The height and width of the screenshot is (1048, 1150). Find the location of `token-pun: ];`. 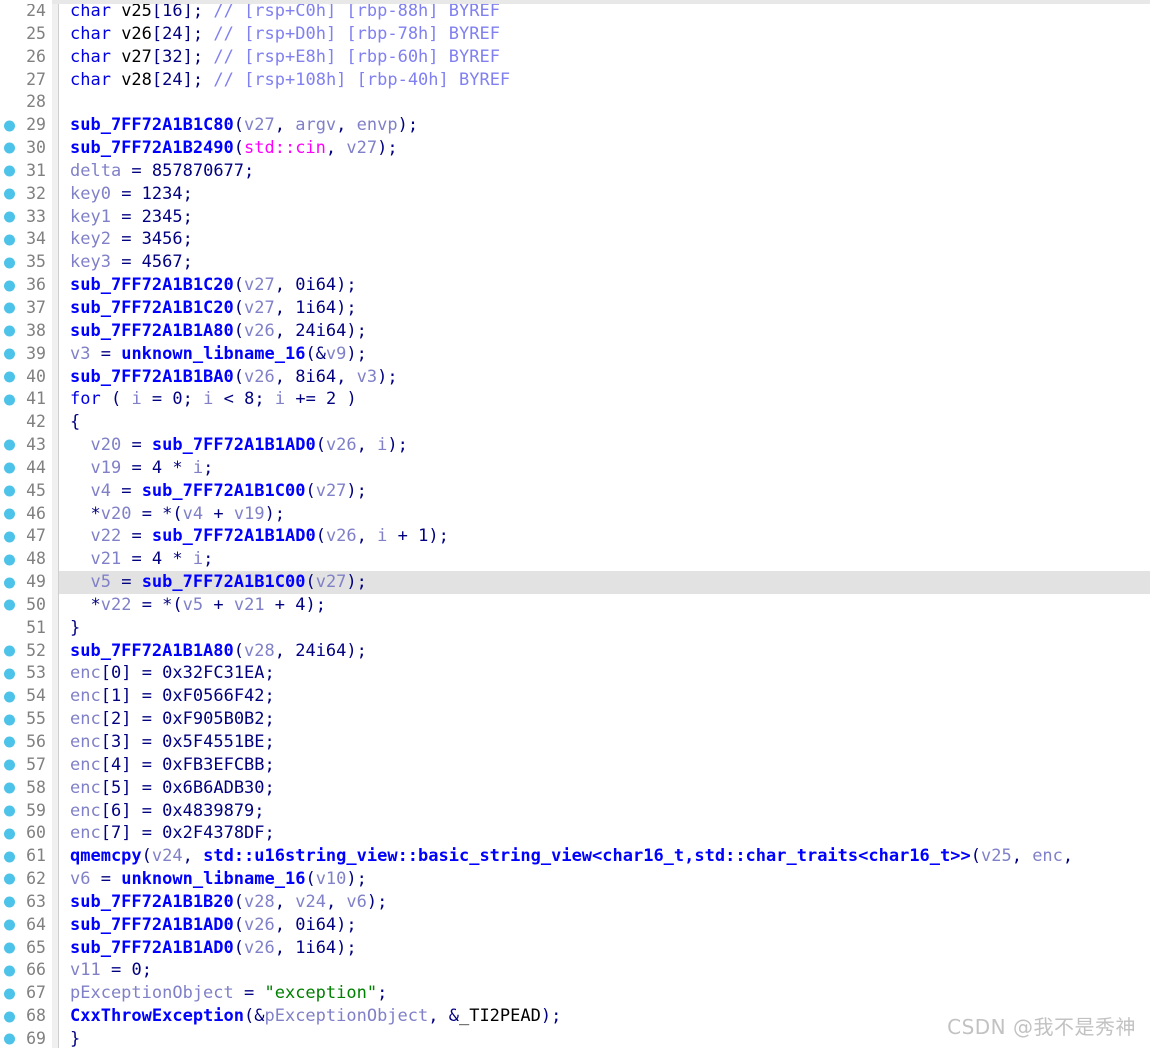

token-pun: ]; is located at coordinates (198, 80).